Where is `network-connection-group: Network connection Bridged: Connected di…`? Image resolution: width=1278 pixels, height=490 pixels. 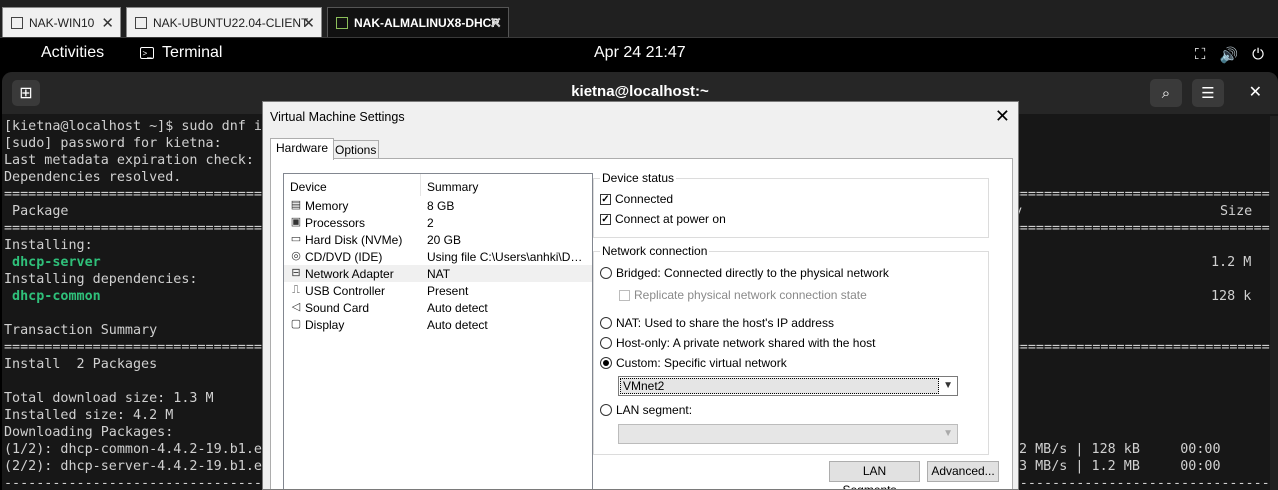 network-connection-group: Network connection Bridged: Connected di… is located at coordinates (791, 349).